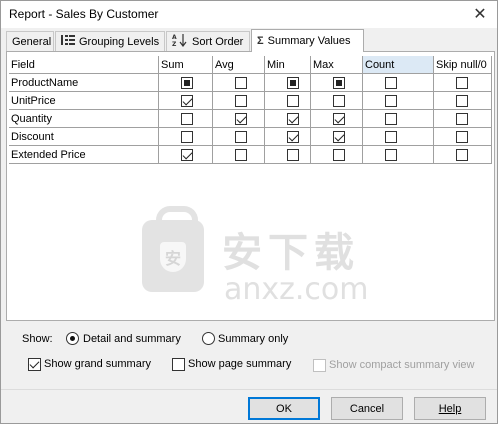  I want to click on show-grand-summary-label: Show grand summary, so click(97, 364).